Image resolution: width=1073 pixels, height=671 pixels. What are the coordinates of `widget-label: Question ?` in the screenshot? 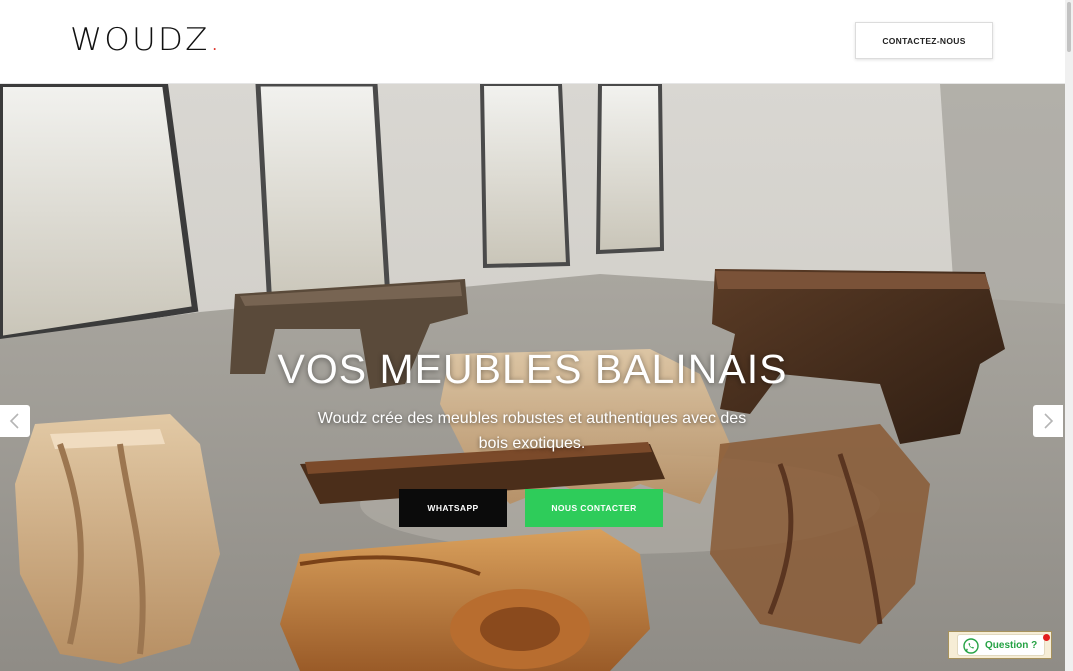 It's located at (1011, 645).